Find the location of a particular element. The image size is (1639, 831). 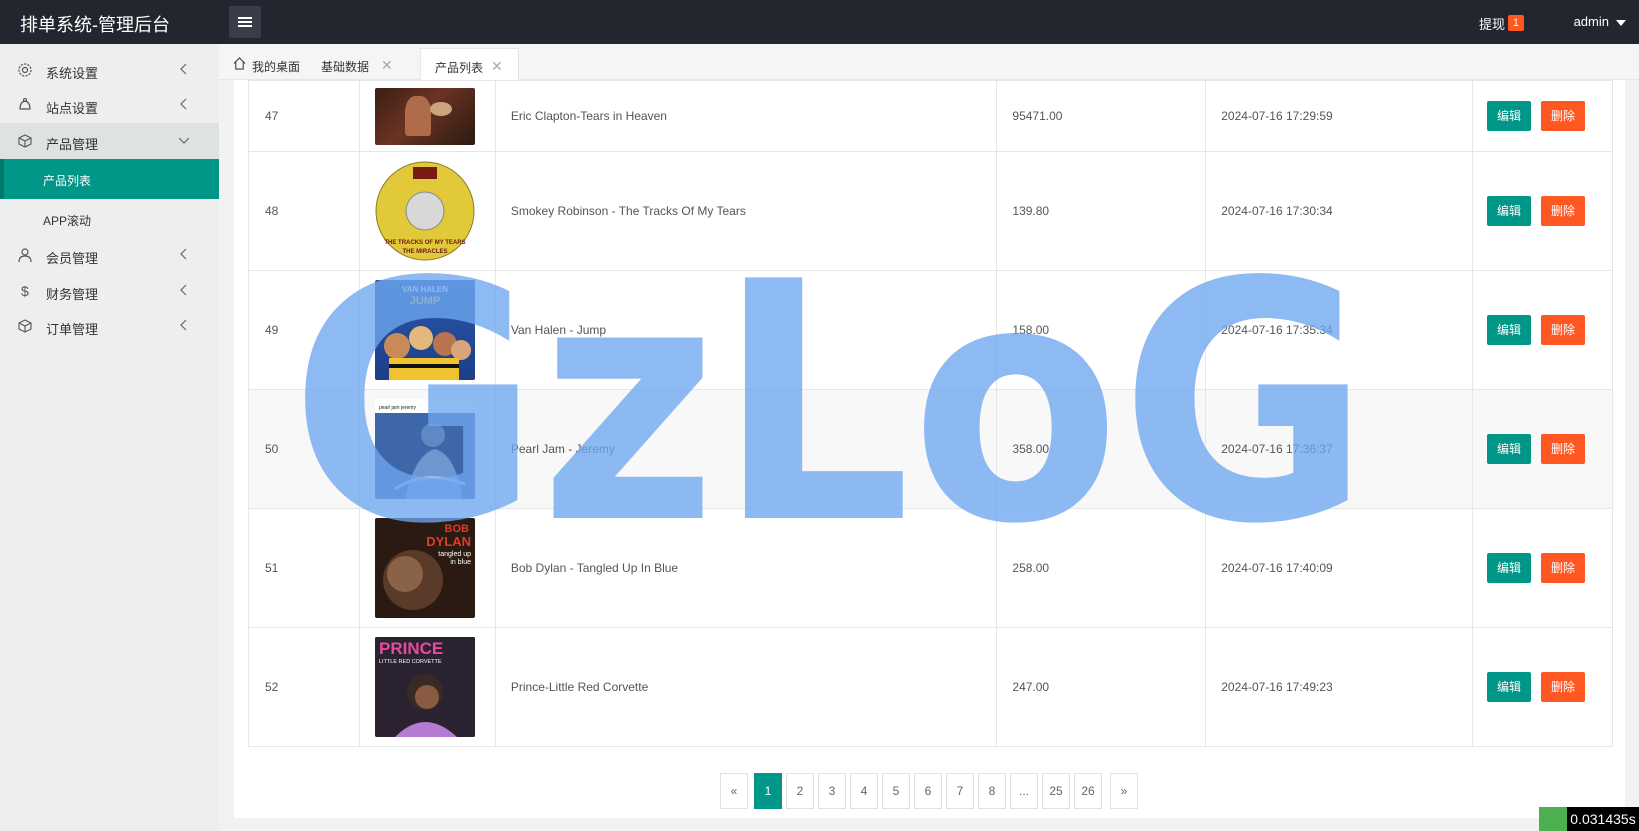

dollar-icon: $ is located at coordinates (25, 291).